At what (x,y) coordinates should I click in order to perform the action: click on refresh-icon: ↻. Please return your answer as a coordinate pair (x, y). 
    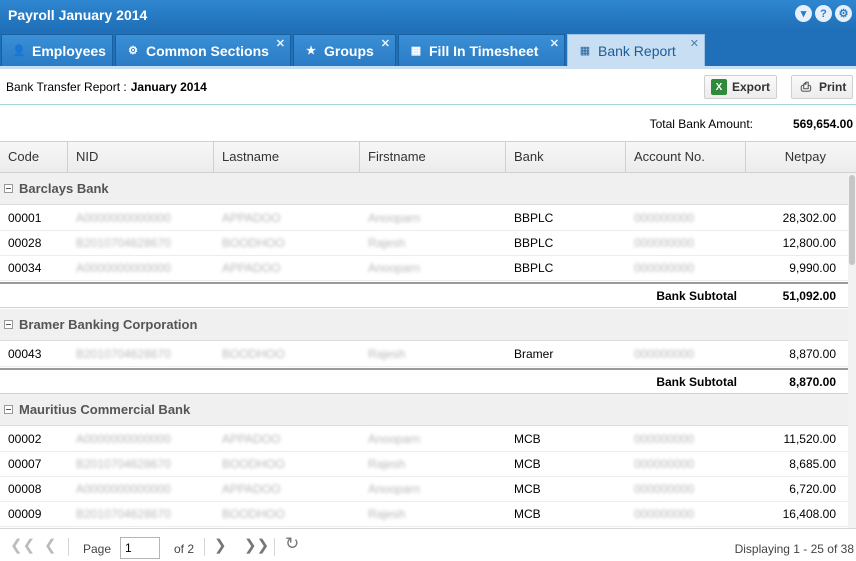
    Looking at the image, I should click on (292, 544).